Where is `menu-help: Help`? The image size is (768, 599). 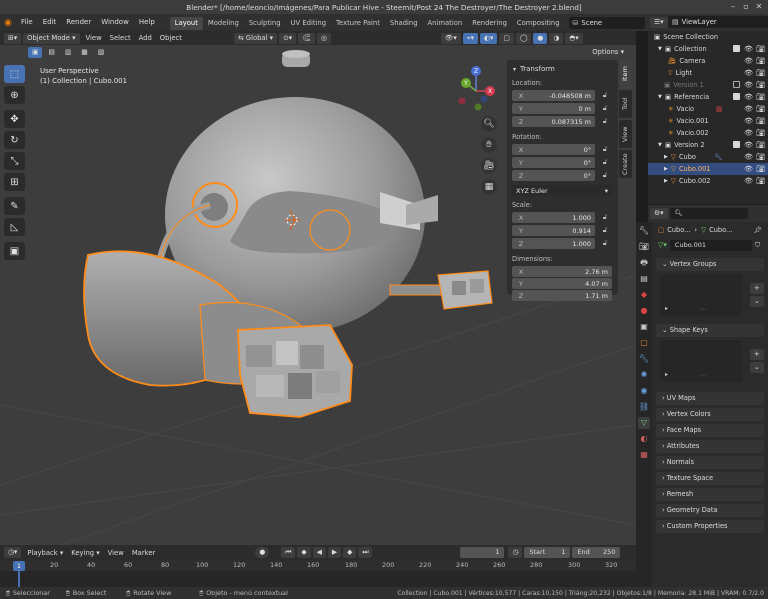 menu-help: Help is located at coordinates (147, 22).